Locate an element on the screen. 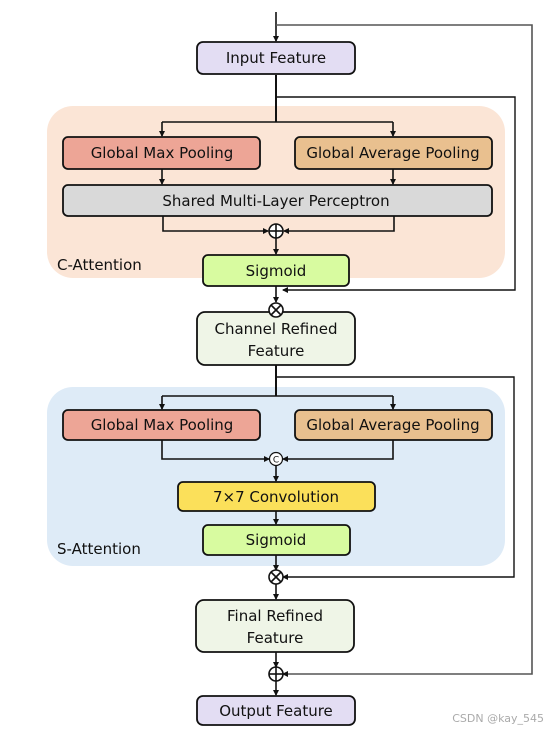 The image size is (558, 735). input-feature-label: Input Feature is located at coordinates (276, 58).